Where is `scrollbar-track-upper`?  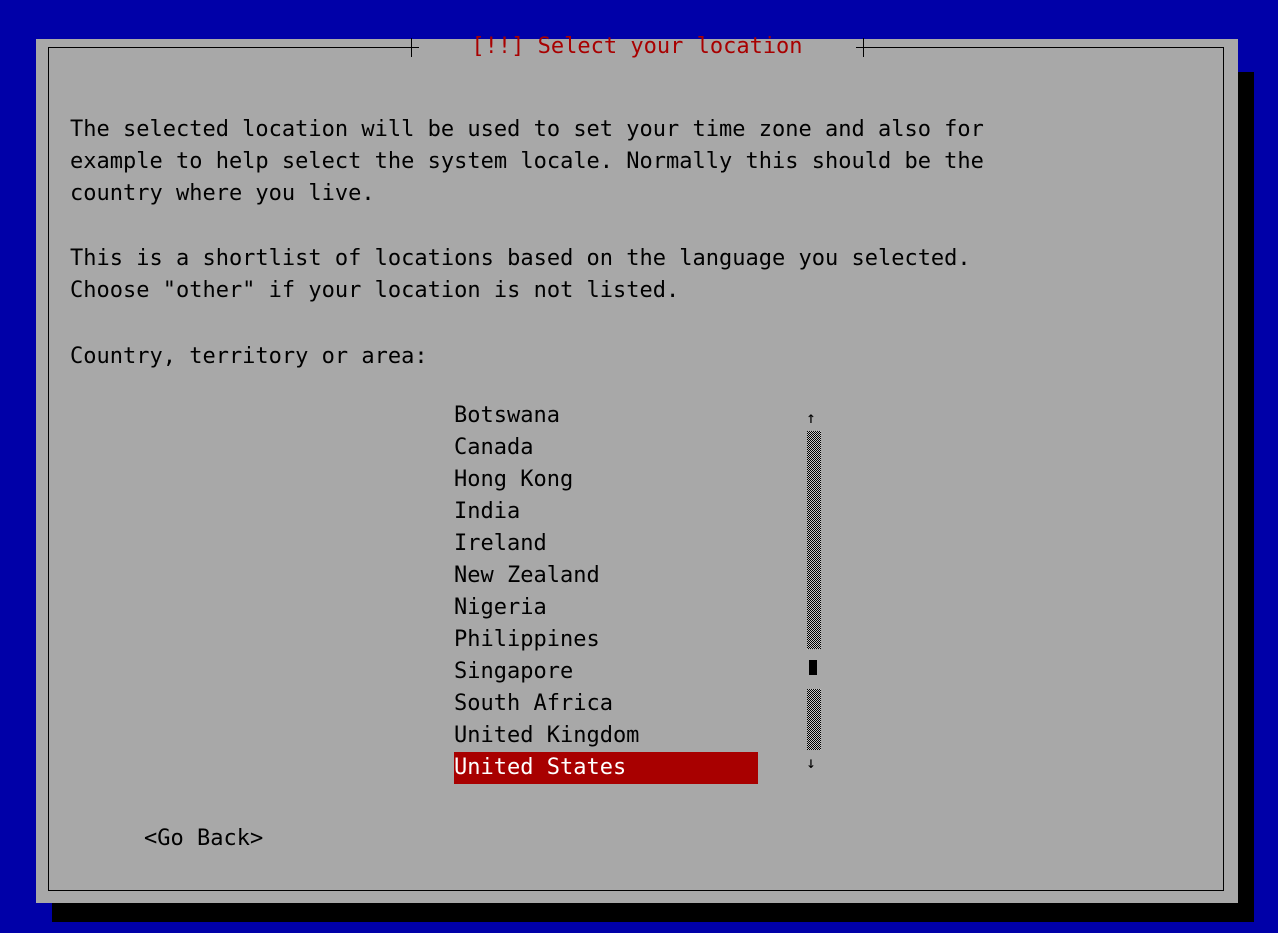 scrollbar-track-upper is located at coordinates (814, 540).